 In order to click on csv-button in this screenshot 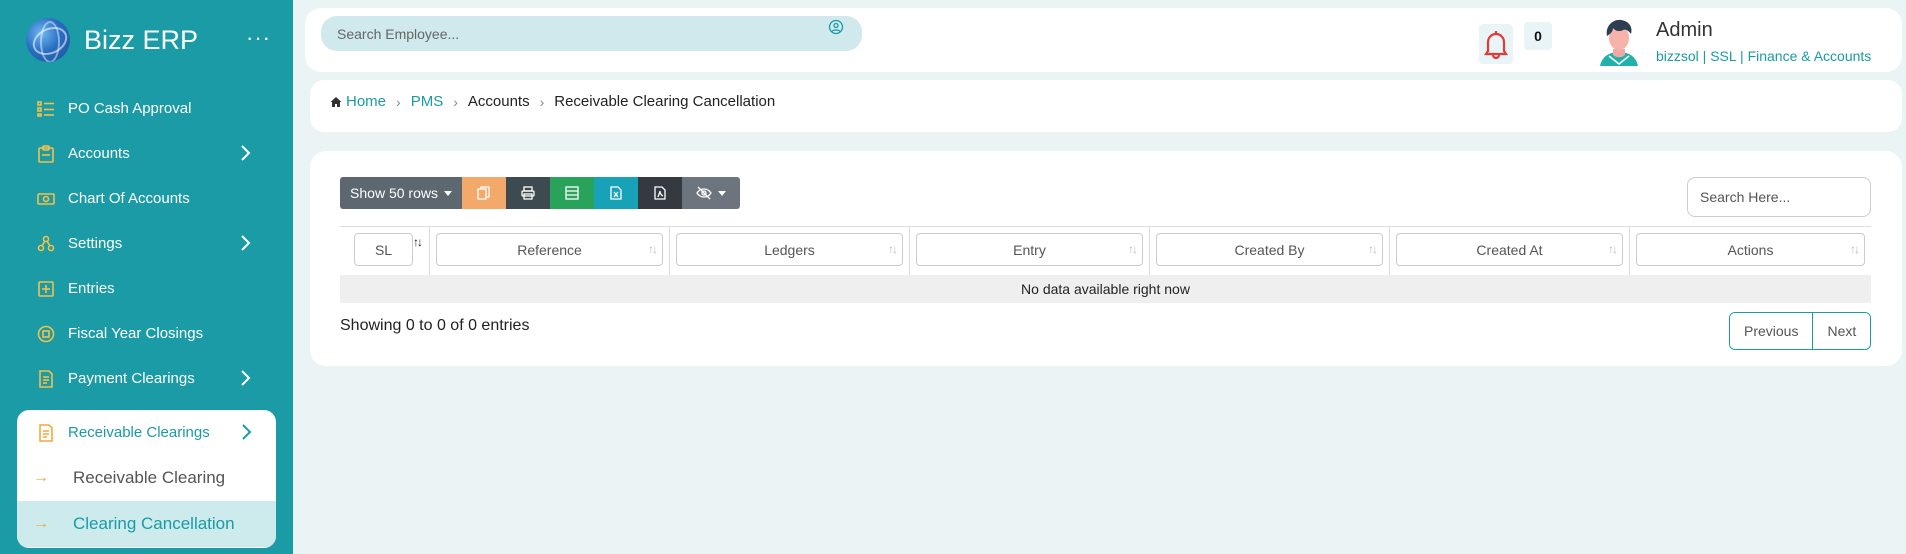, I will do `click(572, 193)`.